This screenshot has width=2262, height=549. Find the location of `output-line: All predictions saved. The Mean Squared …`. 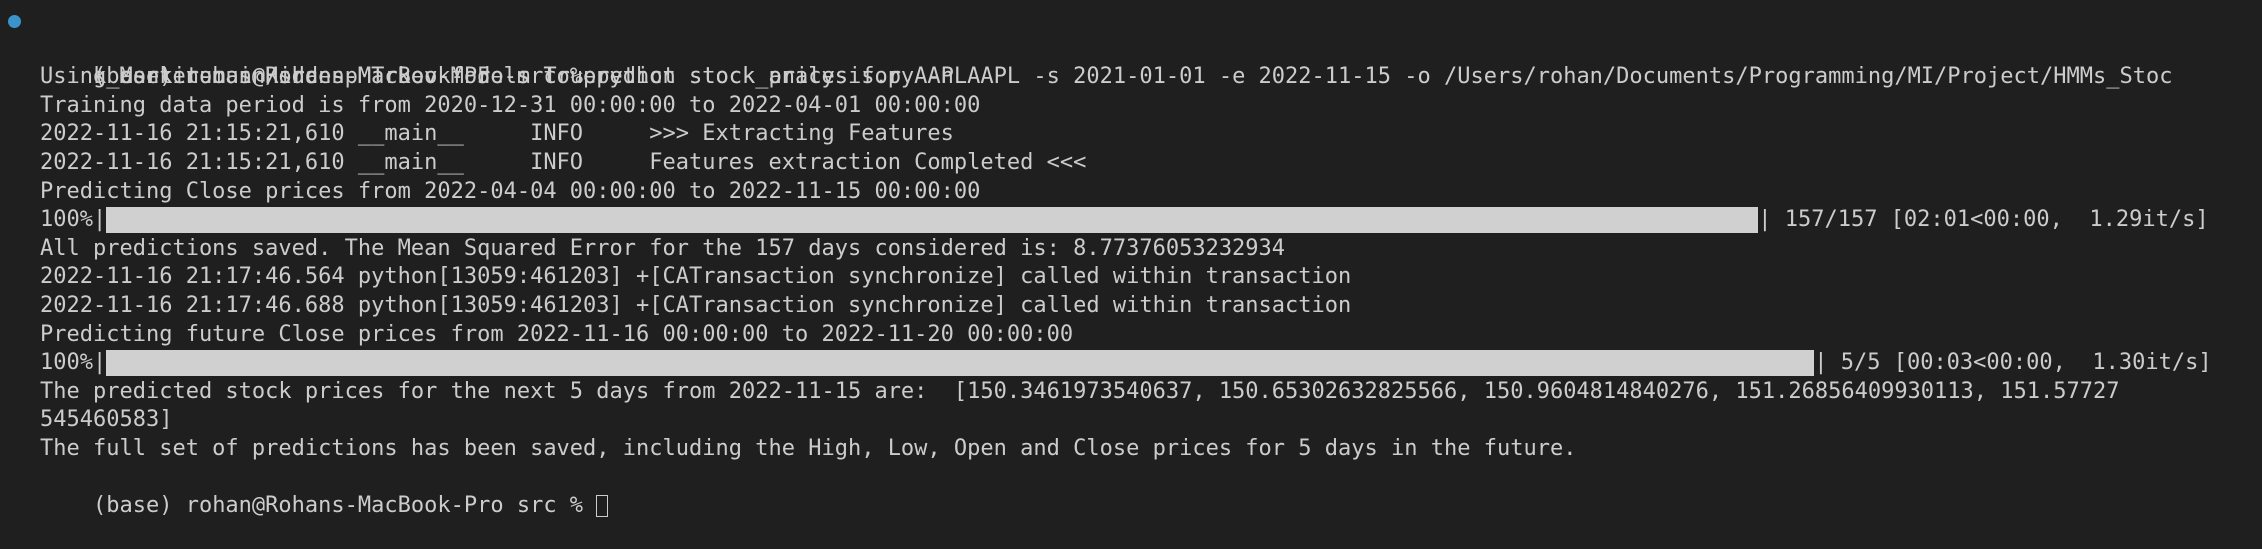

output-line: All predictions saved. The Mean Squared … is located at coordinates (1131, 249).